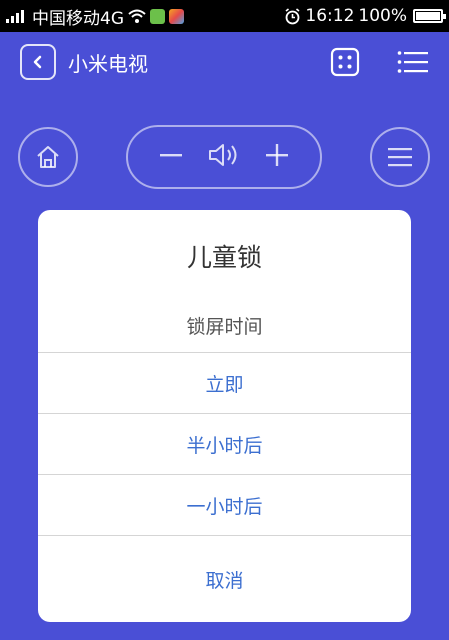  What do you see at coordinates (176, 16) in the screenshot?
I see `app-icon` at bounding box center [176, 16].